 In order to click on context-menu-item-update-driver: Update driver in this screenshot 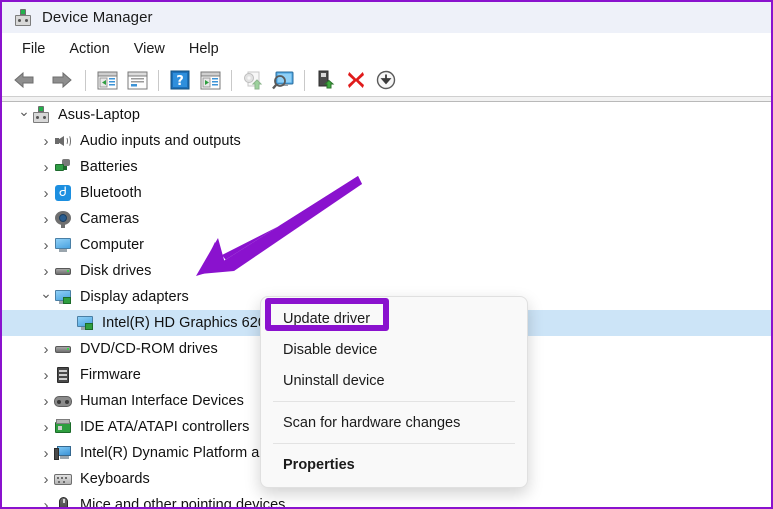, I will do `click(394, 318)`.